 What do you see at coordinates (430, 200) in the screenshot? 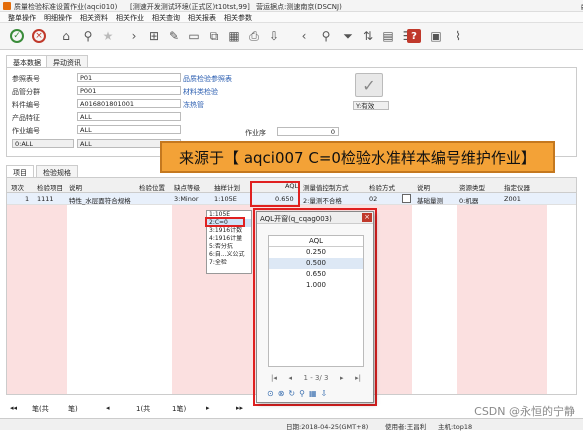
I see `cell-desc2: 基础量测` at bounding box center [430, 200].